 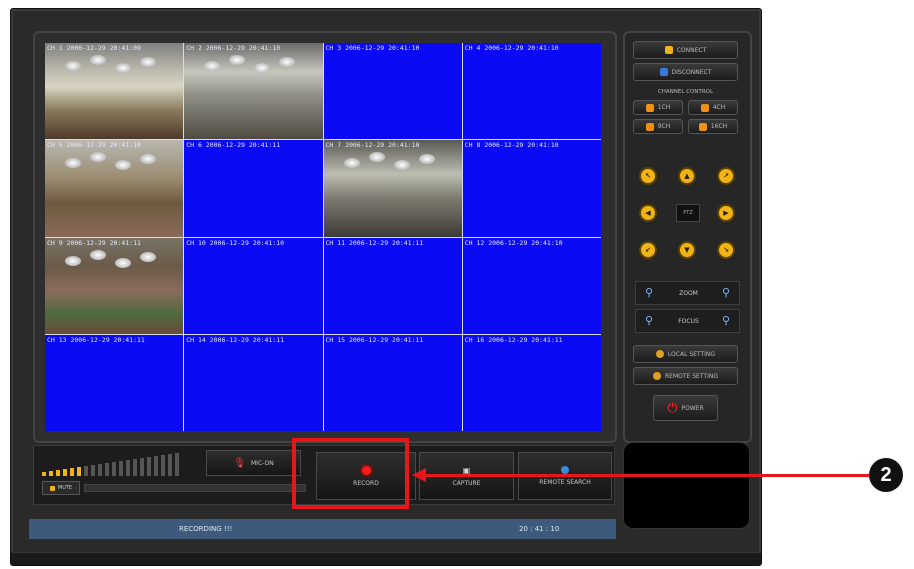 I want to click on mic-on-label: MIC-ON, so click(x=262, y=463).